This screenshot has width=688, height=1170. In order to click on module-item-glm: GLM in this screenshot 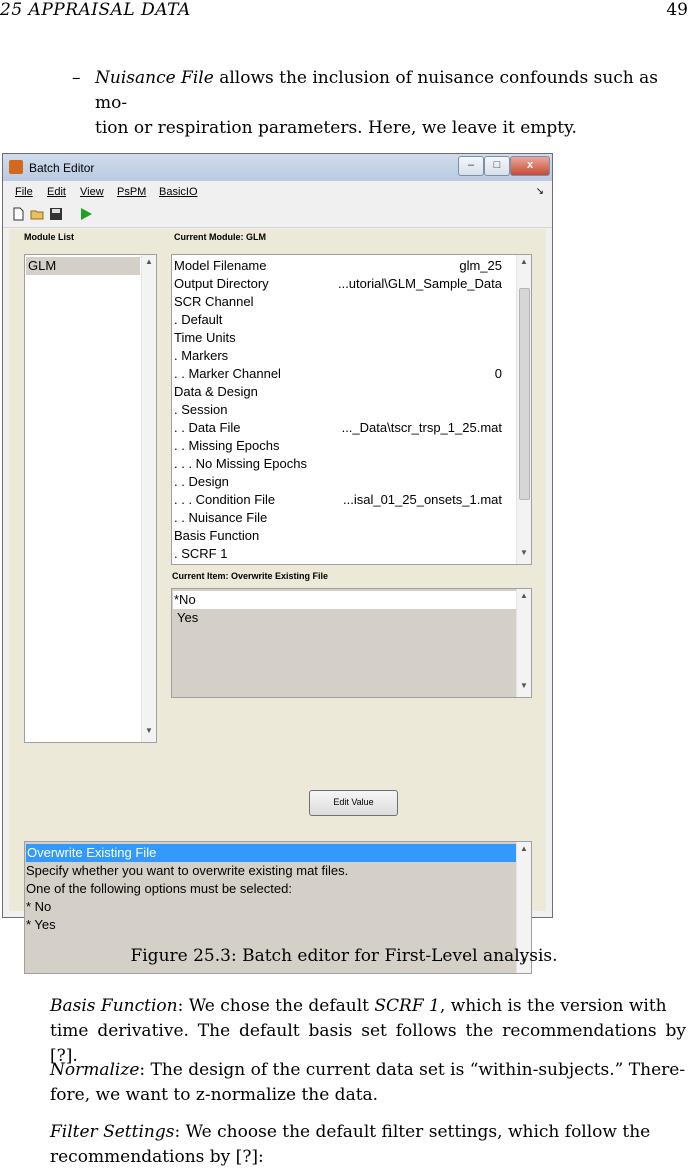, I will do `click(83, 266)`.